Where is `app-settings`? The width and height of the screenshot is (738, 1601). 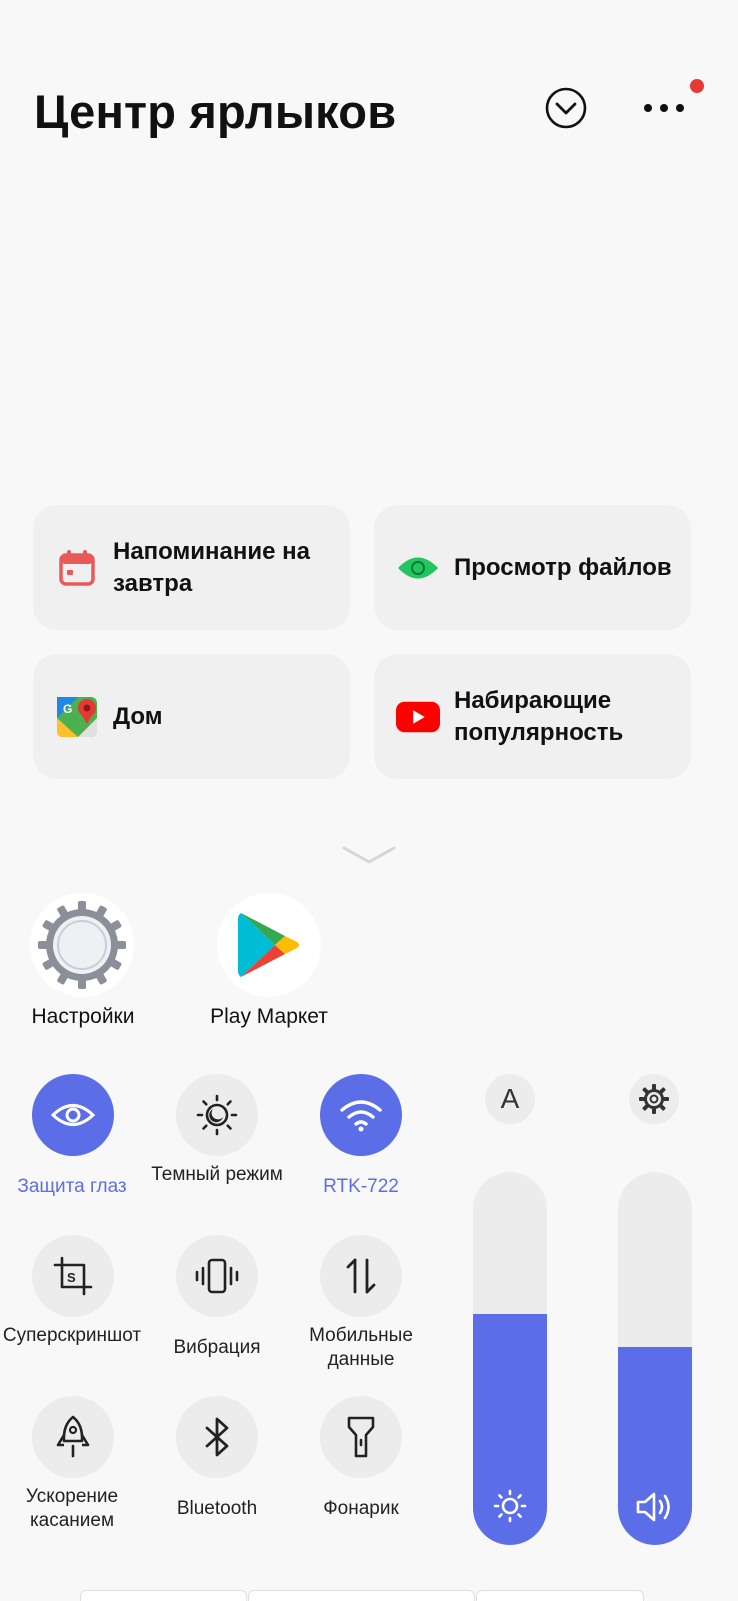
app-settings is located at coordinates (82, 945).